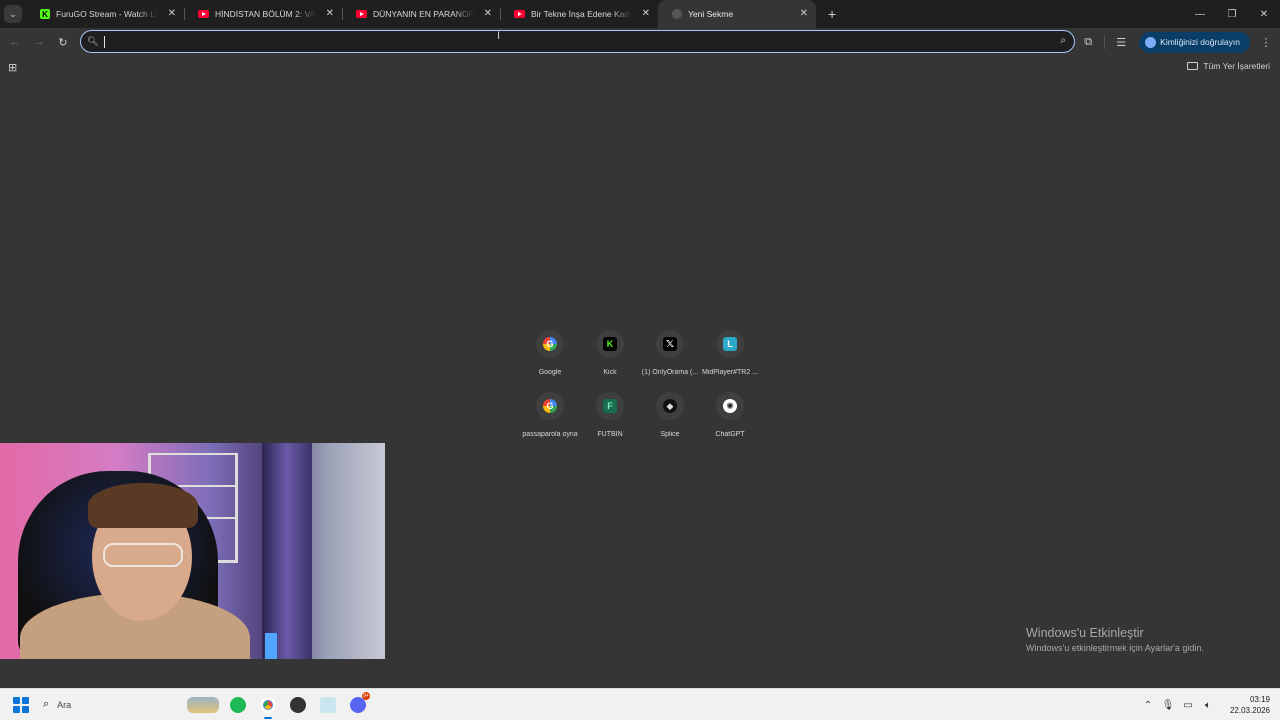  What do you see at coordinates (423, 14) in the screenshot?
I see `tab-title: DÜNYANIN EN PARANORMAL` at bounding box center [423, 14].